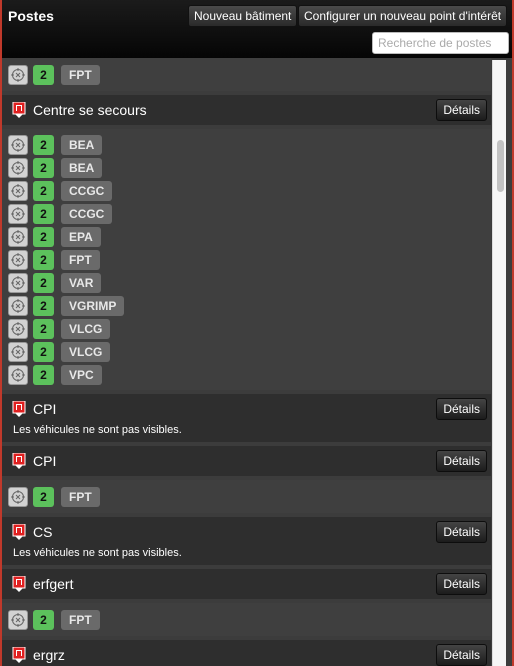 This screenshot has width=514, height=666. Describe the element at coordinates (53, 584) in the screenshot. I see `building-name: erfgert` at that location.